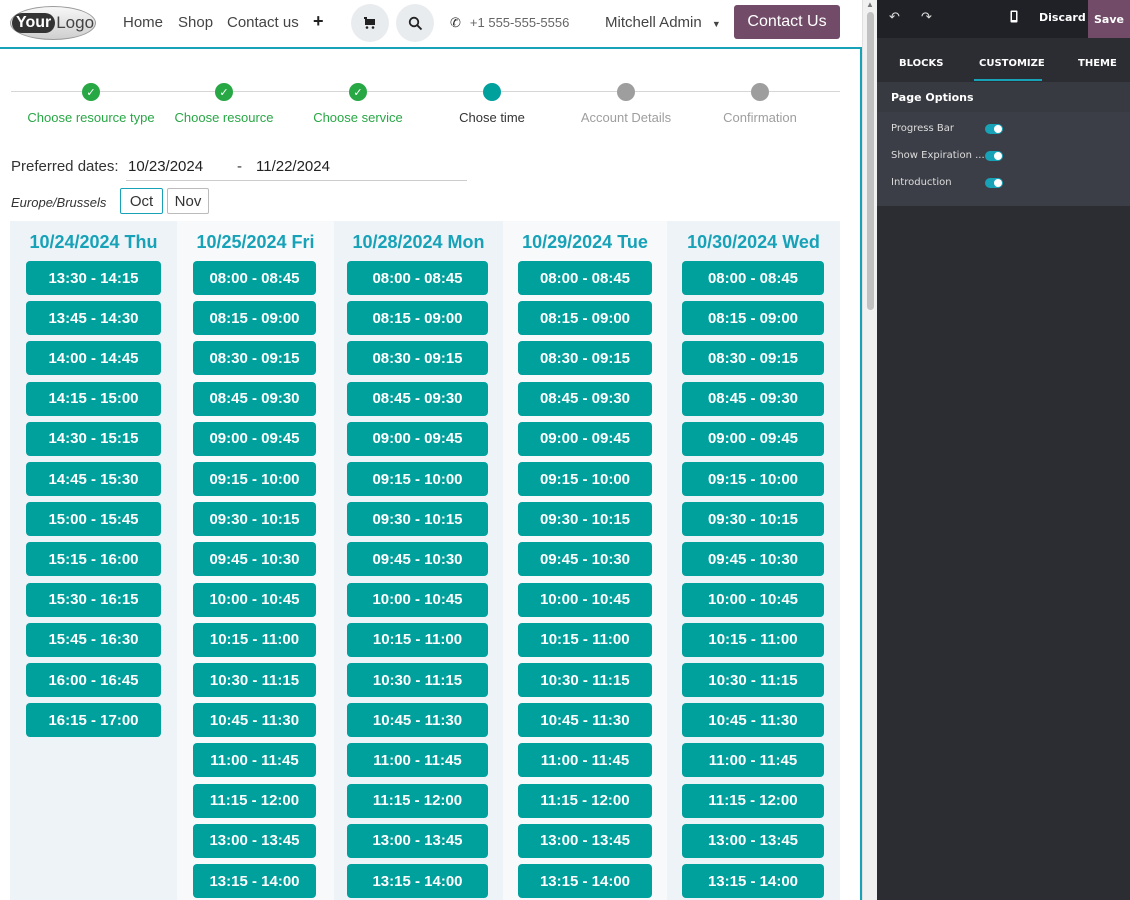 The height and width of the screenshot is (900, 1130). Describe the element at coordinates (870, 161) in the screenshot. I see `scrollbar-thumb` at that location.